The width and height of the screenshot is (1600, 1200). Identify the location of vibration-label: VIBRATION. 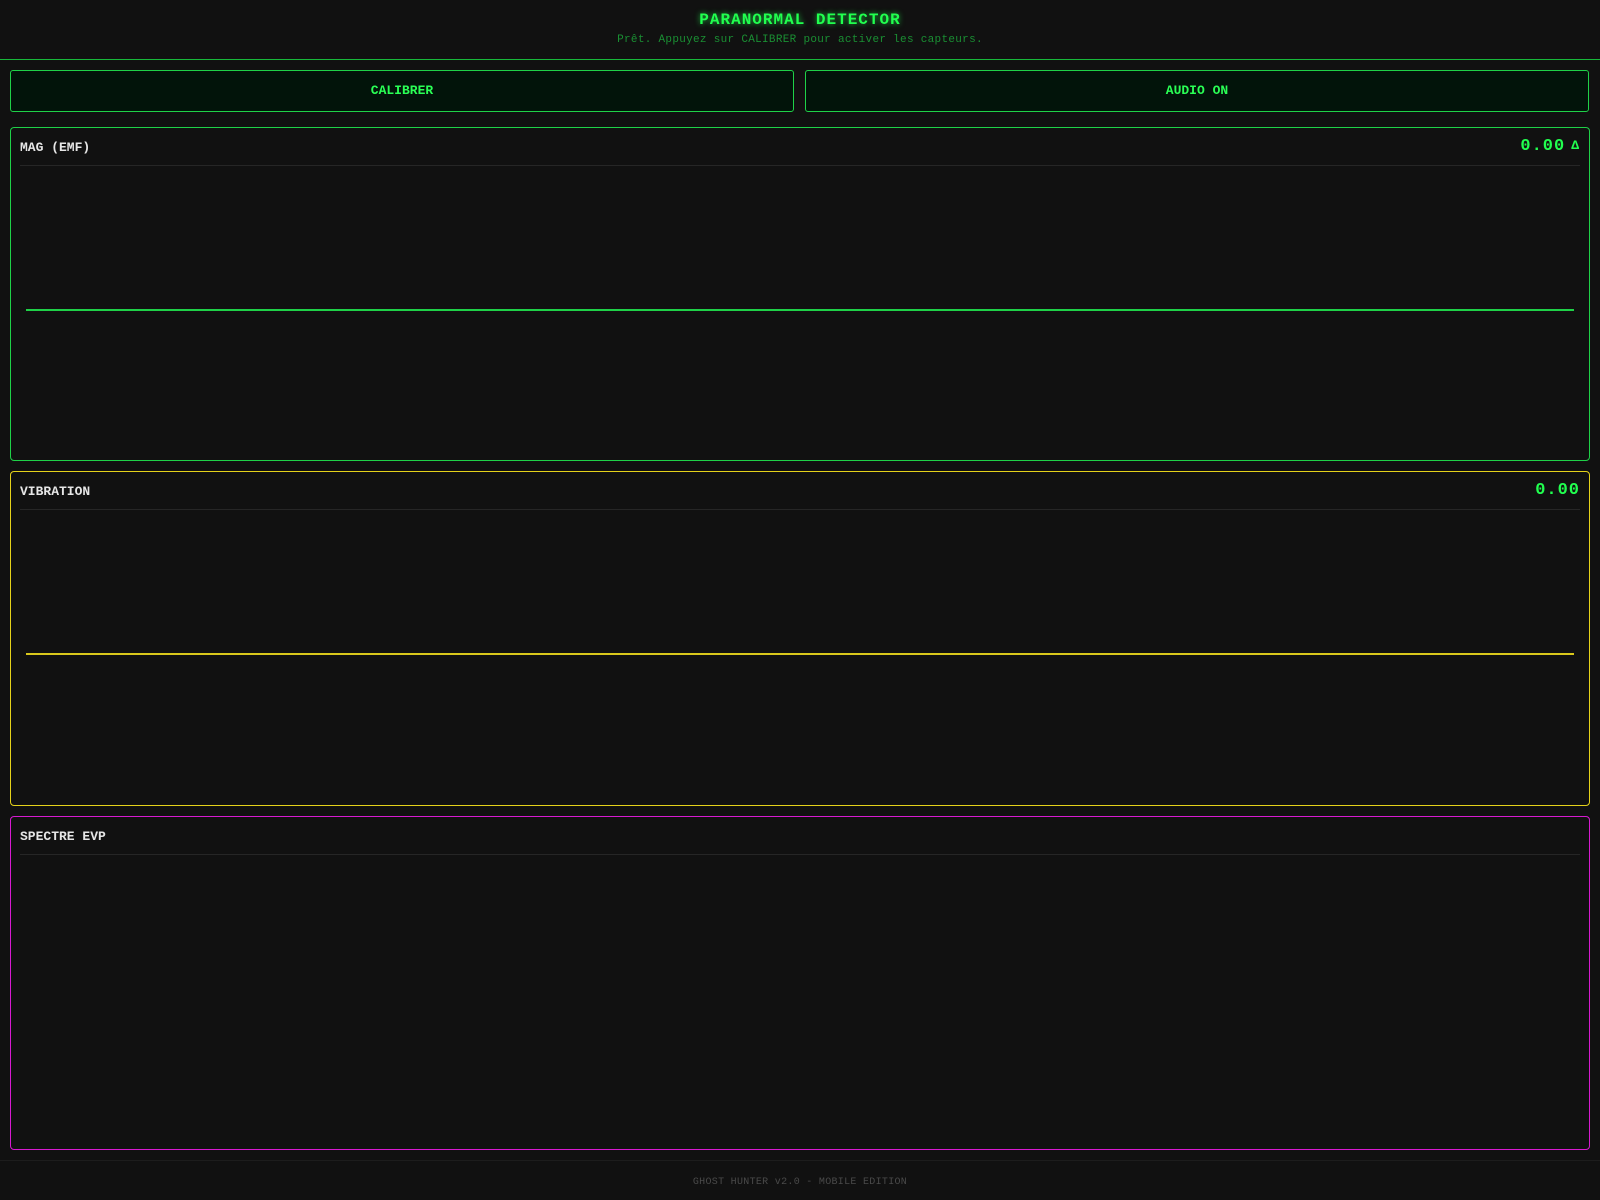
(55, 491).